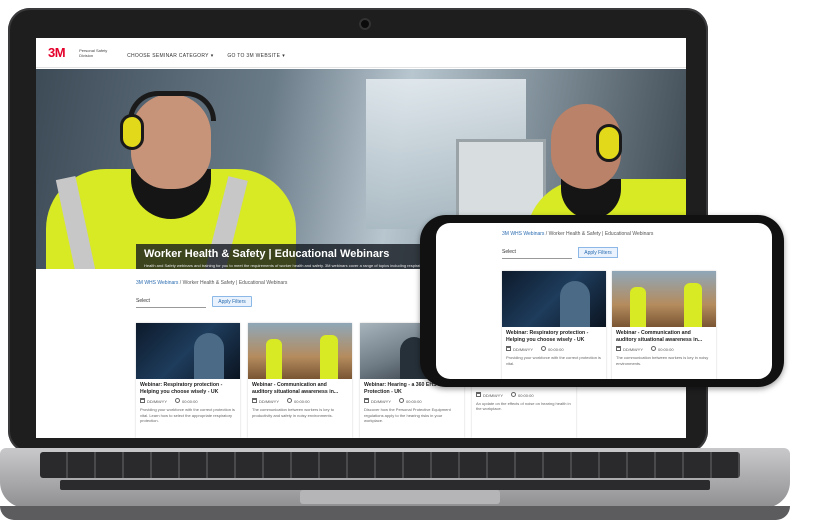 This screenshot has height=531, width=816. What do you see at coordinates (132, 132) in the screenshot?
I see `worker-left-earmuff-icon` at bounding box center [132, 132].